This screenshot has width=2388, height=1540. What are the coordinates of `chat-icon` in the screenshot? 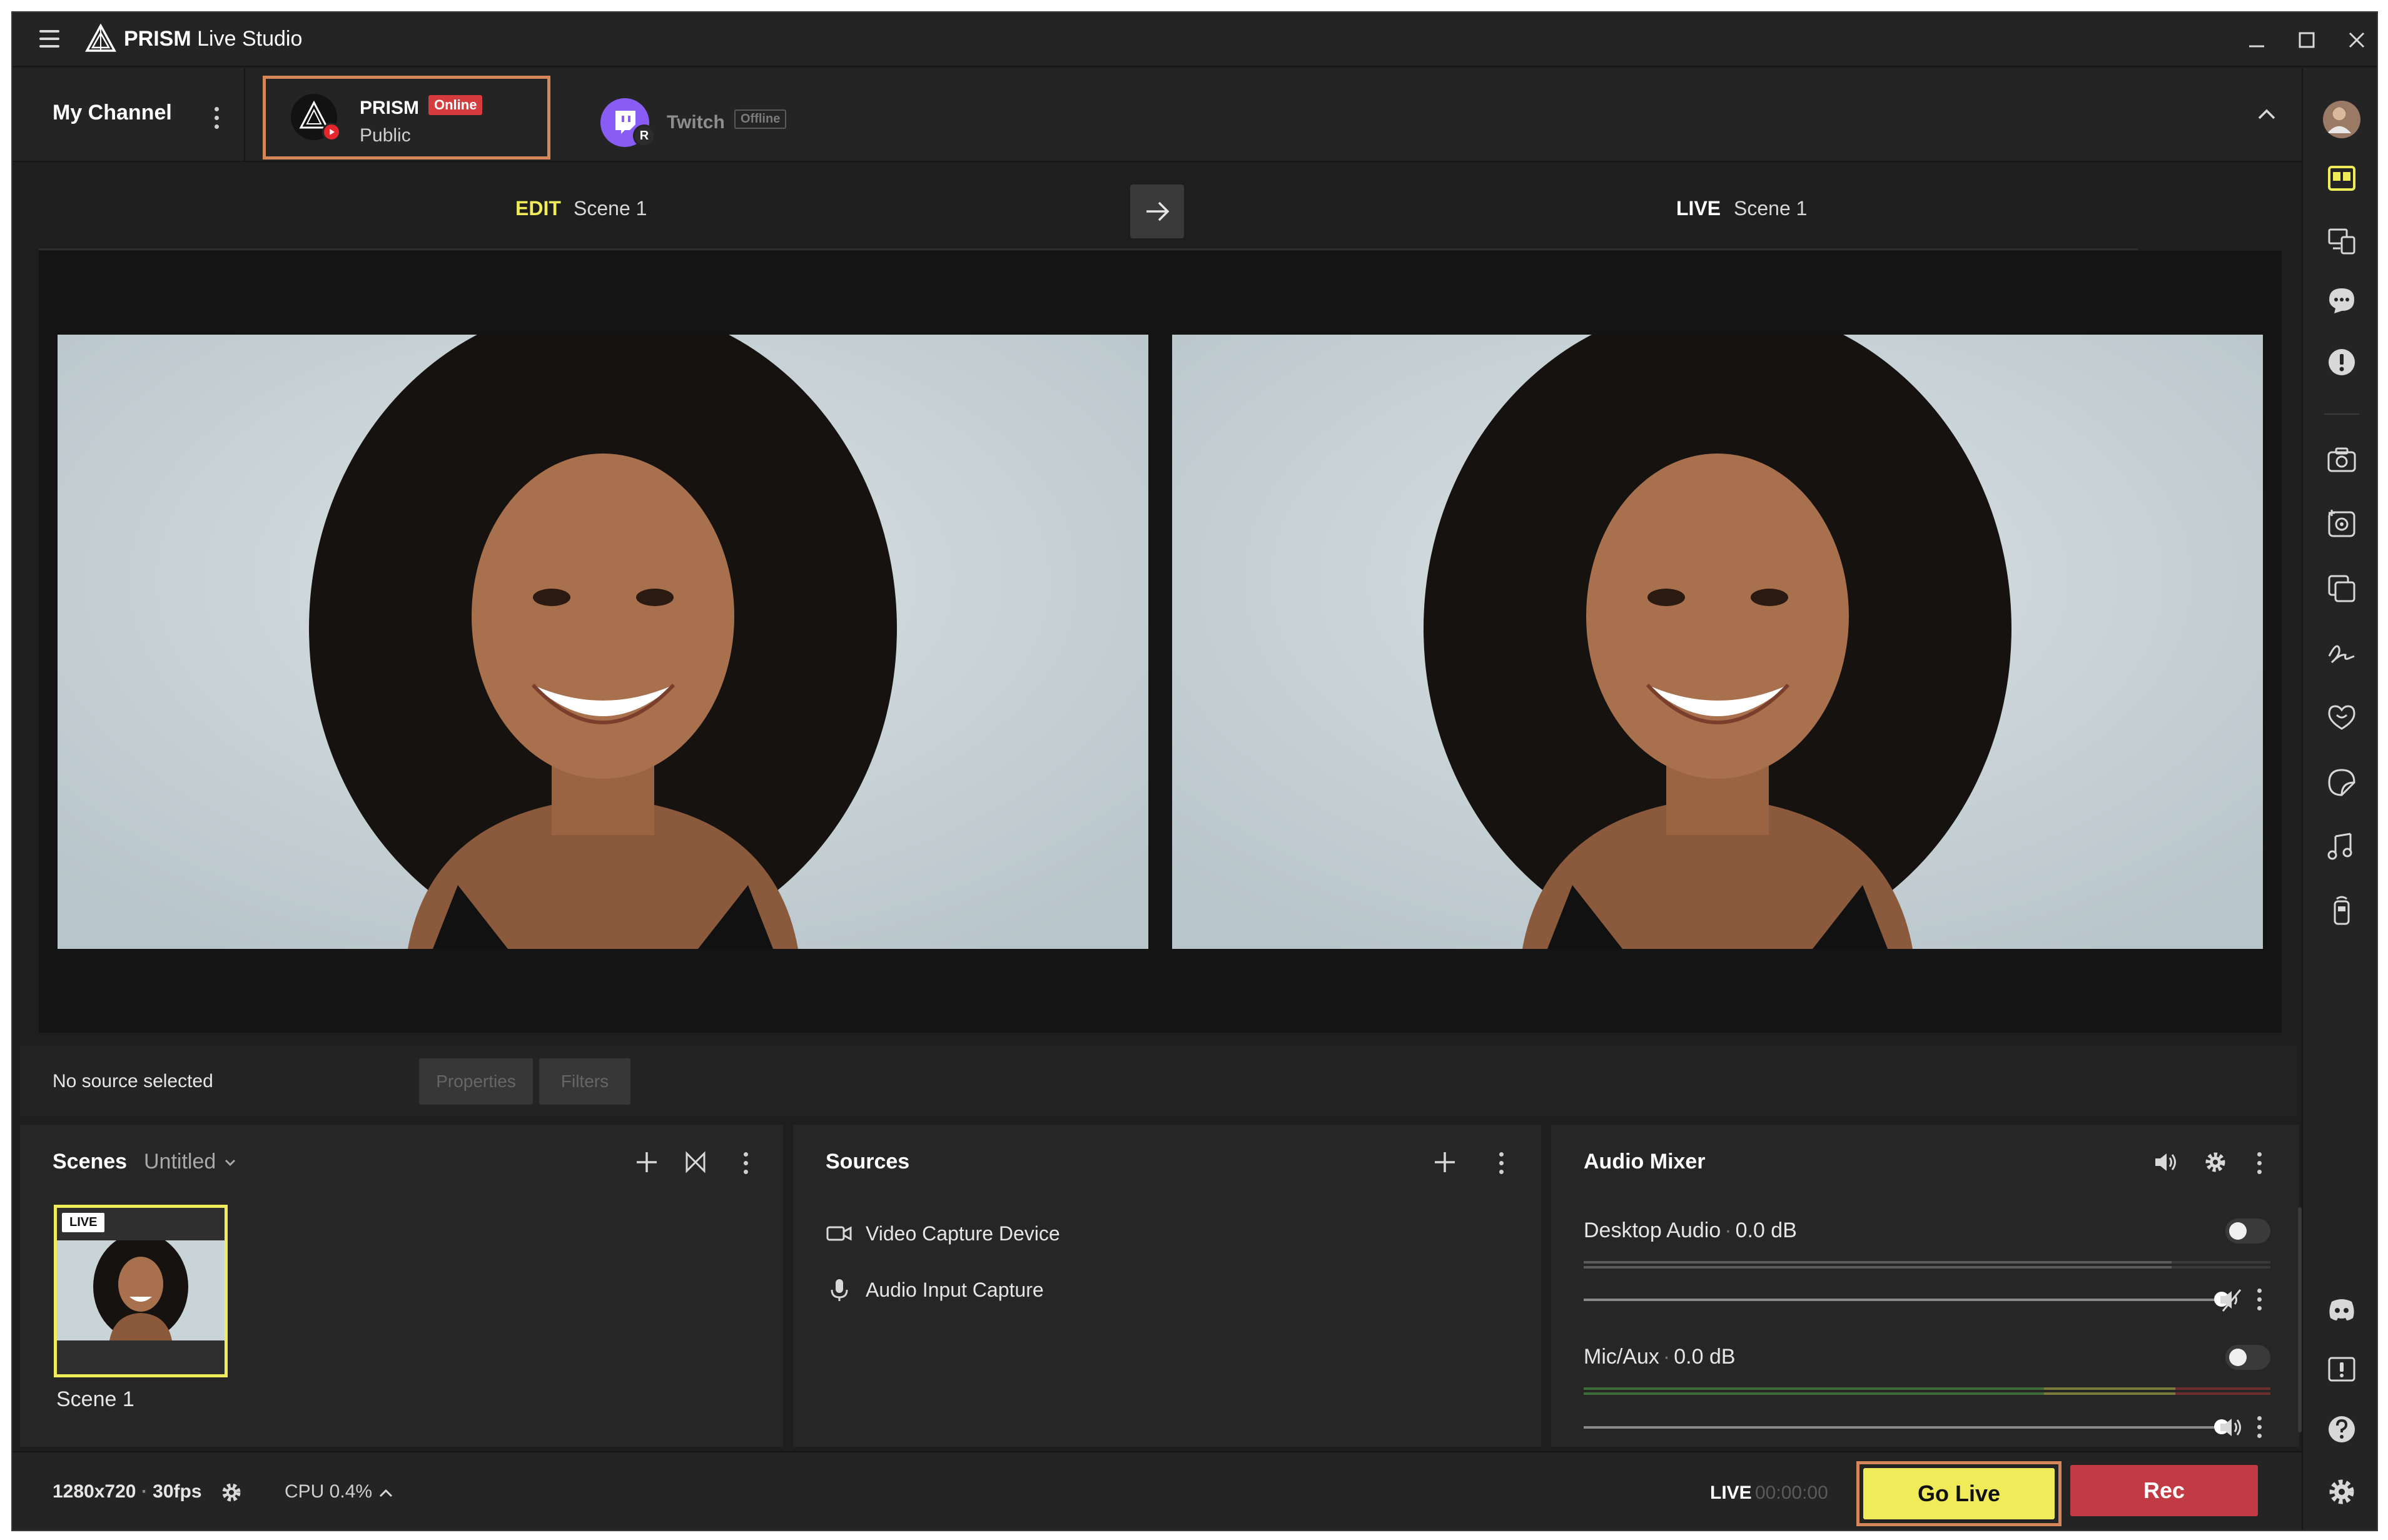 It's located at (2341, 301).